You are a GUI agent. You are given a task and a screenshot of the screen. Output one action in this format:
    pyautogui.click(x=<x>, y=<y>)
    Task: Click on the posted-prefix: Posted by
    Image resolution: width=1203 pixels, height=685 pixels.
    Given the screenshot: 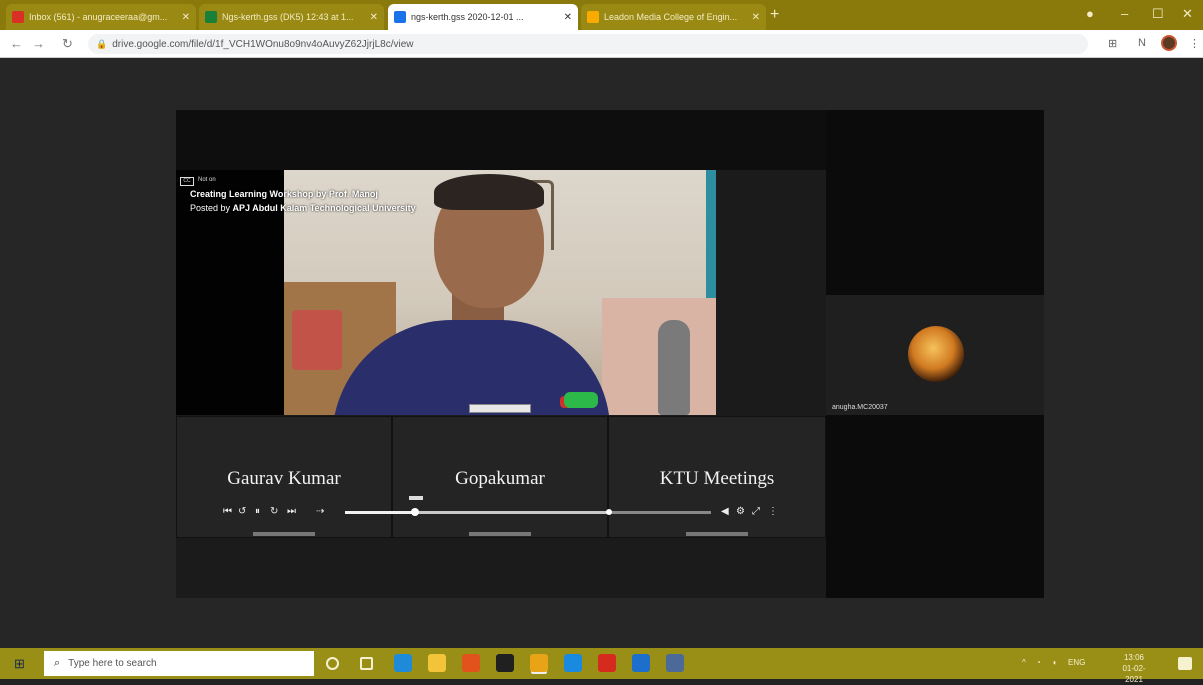 What is the action you would take?
    pyautogui.click(x=210, y=208)
    